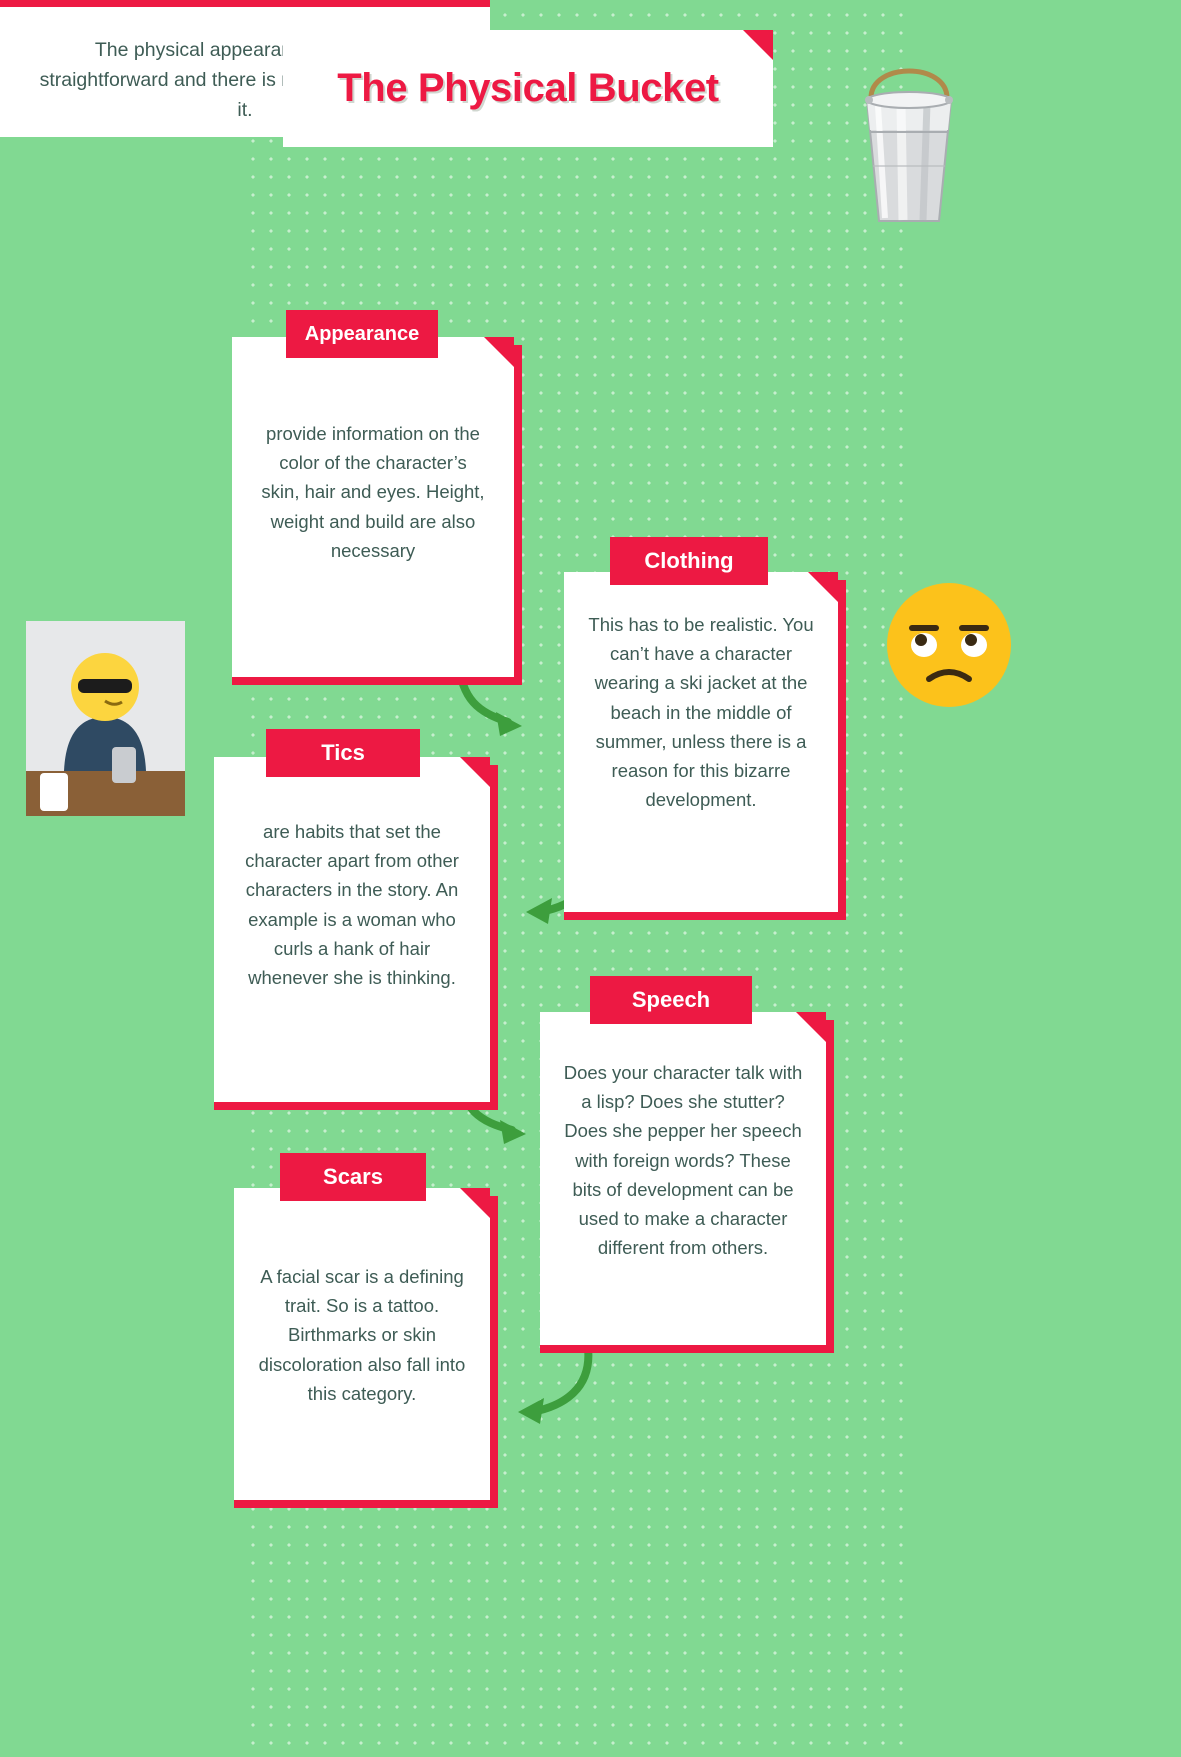 The width and height of the screenshot is (1181, 1757). Describe the element at coordinates (689, 561) in the screenshot. I see `card-clothing-label: Clothing` at that location.